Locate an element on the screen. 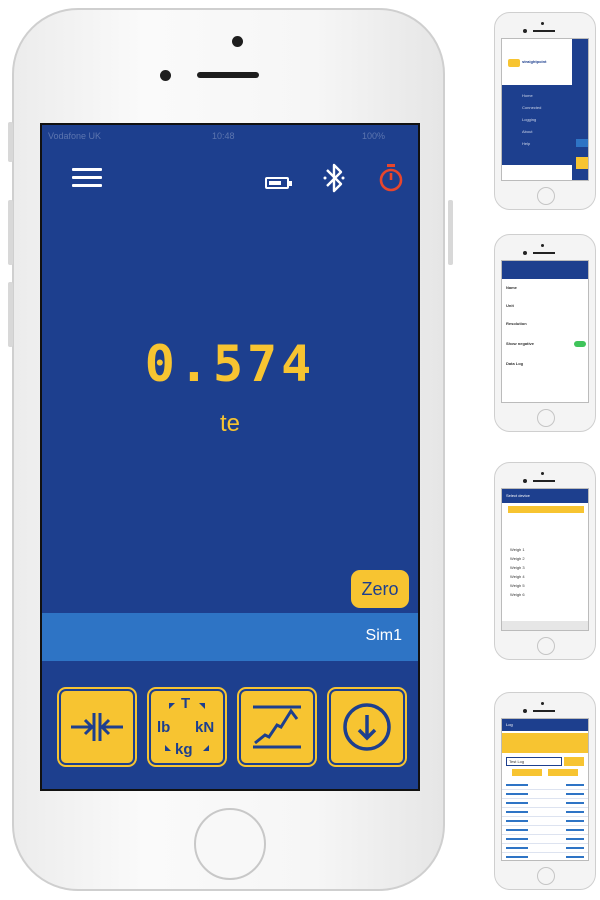 This screenshot has width=600, height=900. battery-icon is located at coordinates (278, 183).